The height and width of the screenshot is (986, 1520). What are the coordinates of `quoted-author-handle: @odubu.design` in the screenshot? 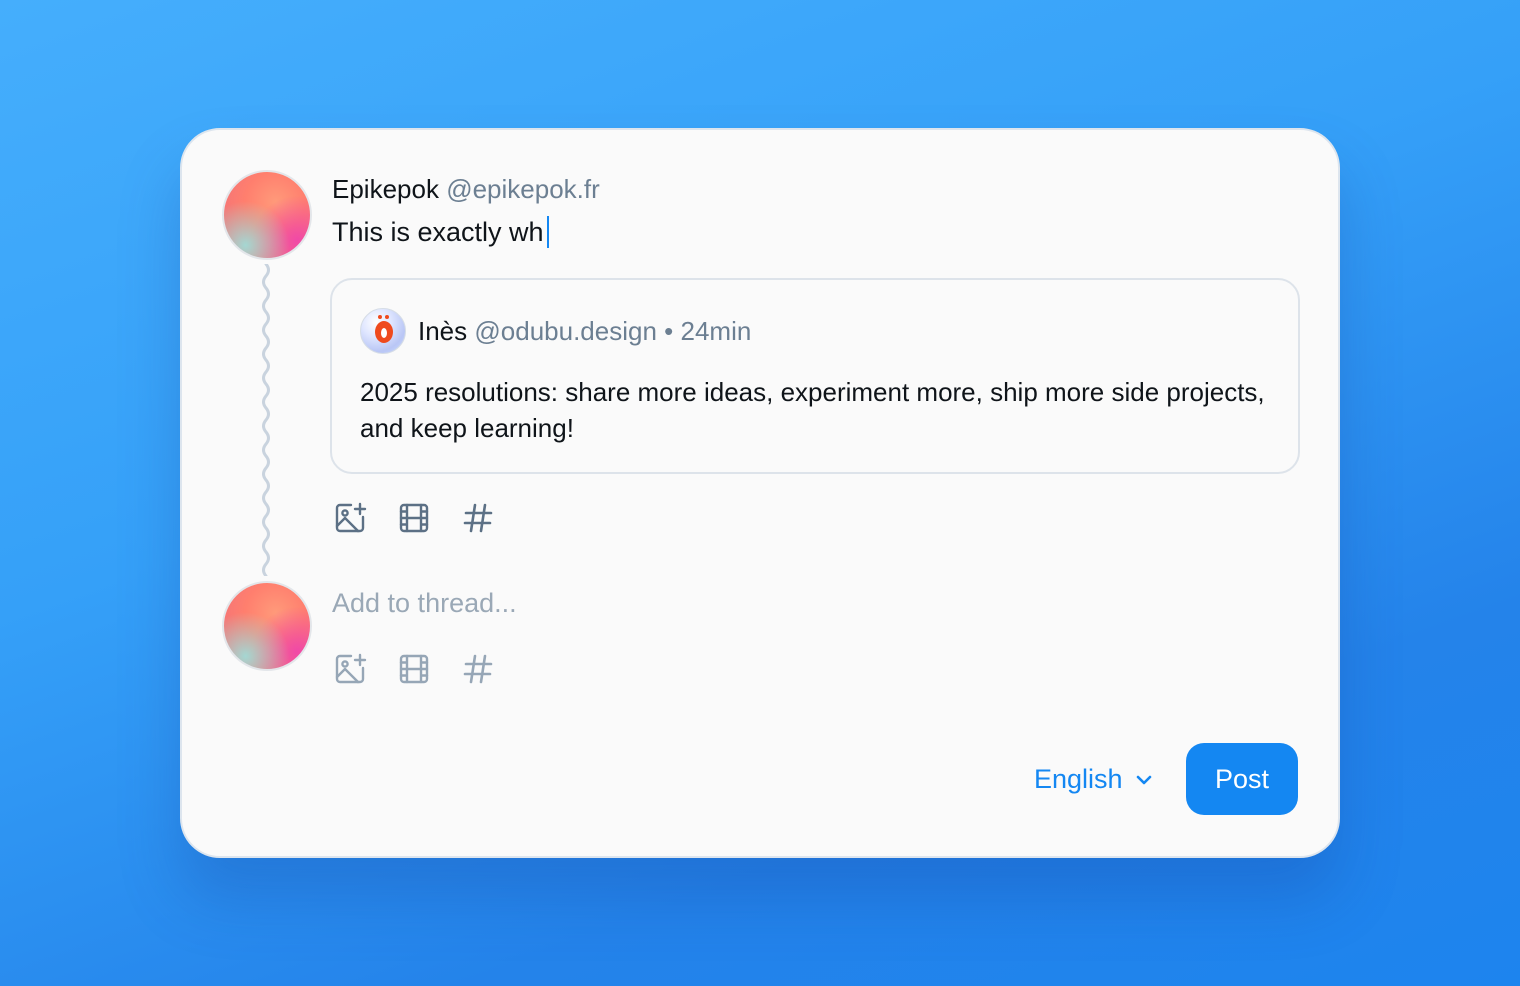 It's located at (565, 331).